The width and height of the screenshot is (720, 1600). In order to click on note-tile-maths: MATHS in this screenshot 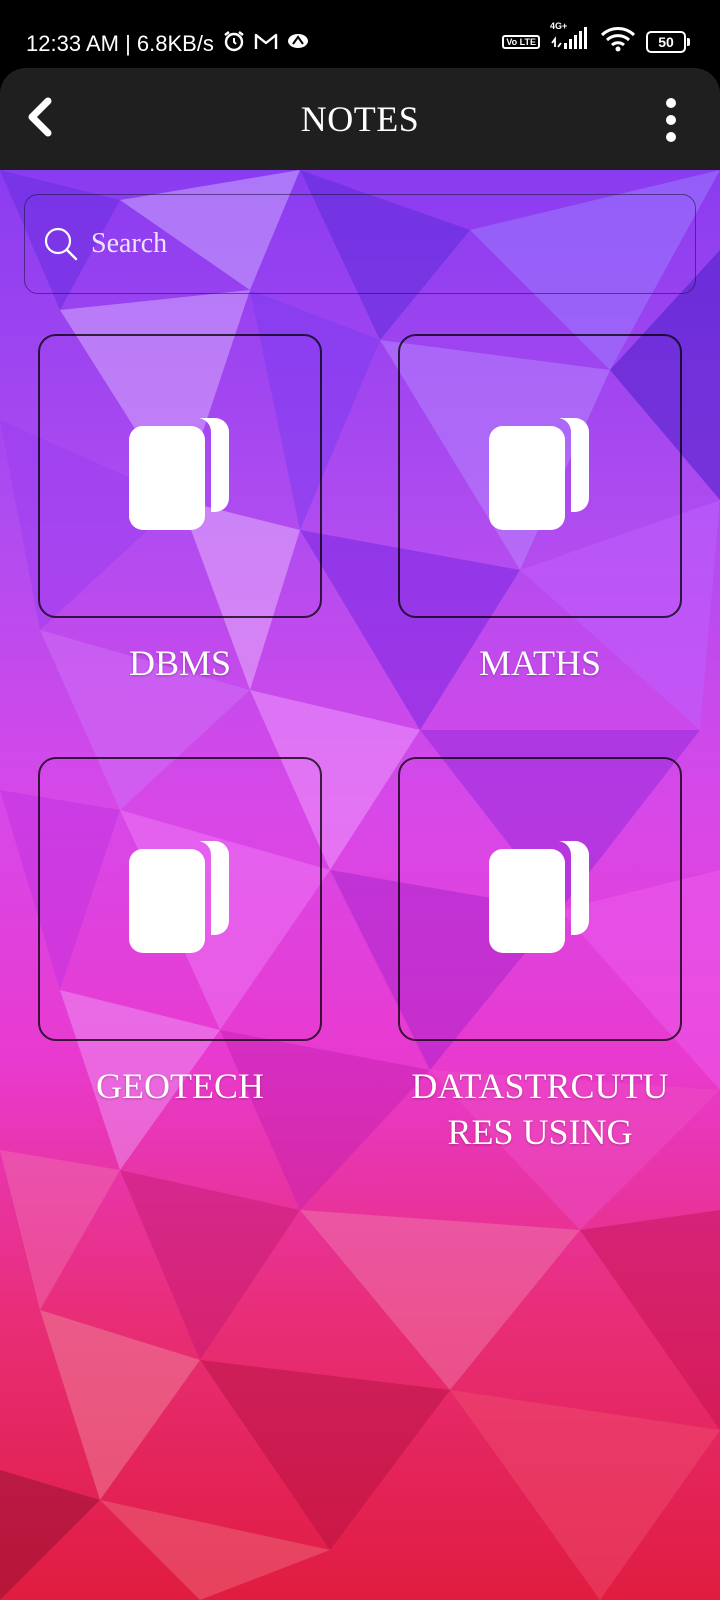, I will do `click(540, 510)`.